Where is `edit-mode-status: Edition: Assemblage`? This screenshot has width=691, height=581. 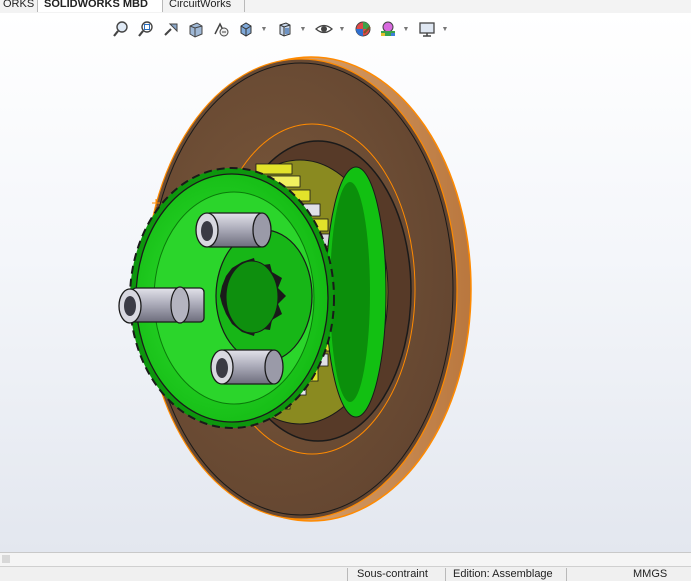
edit-mode-status: Edition: Assemblage is located at coordinates (503, 574).